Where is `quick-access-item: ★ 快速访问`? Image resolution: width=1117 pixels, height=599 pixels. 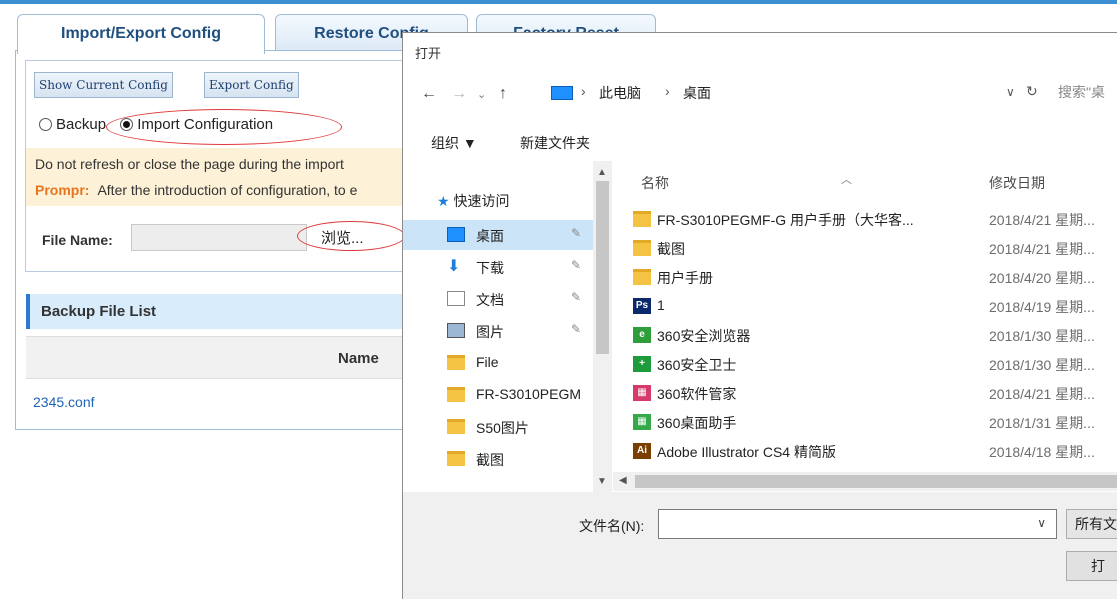
quick-access-item: ★ 快速访问 is located at coordinates (473, 201).